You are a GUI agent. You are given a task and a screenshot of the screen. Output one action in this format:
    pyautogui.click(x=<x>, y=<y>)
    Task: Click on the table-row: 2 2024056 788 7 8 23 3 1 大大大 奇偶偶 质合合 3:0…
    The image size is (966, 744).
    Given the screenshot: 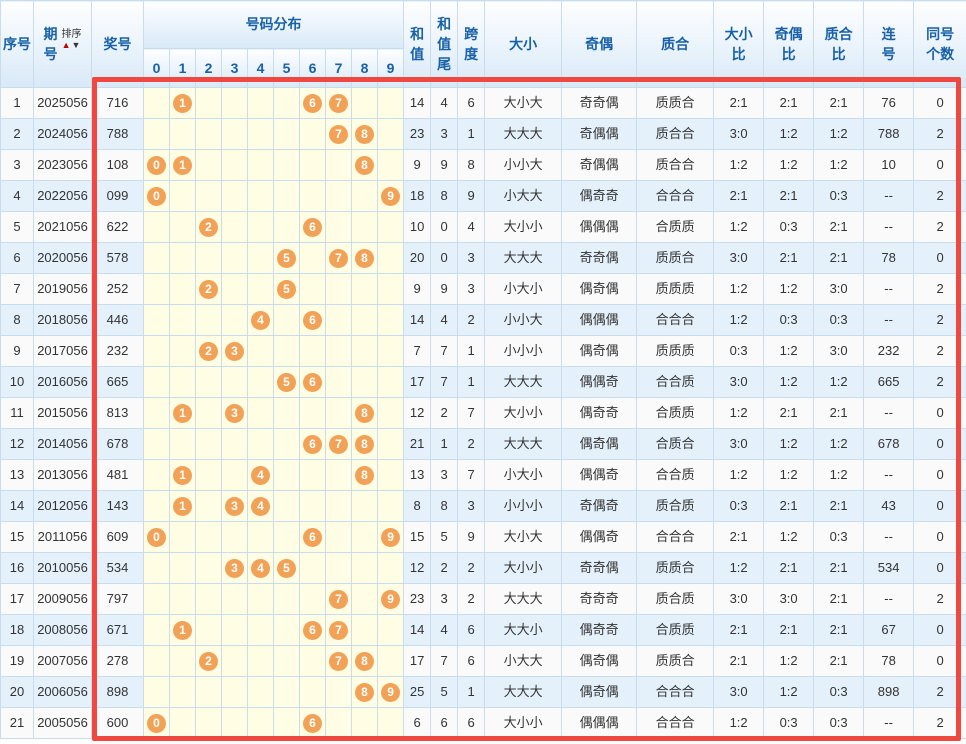 What is the action you would take?
    pyautogui.click(x=483, y=134)
    